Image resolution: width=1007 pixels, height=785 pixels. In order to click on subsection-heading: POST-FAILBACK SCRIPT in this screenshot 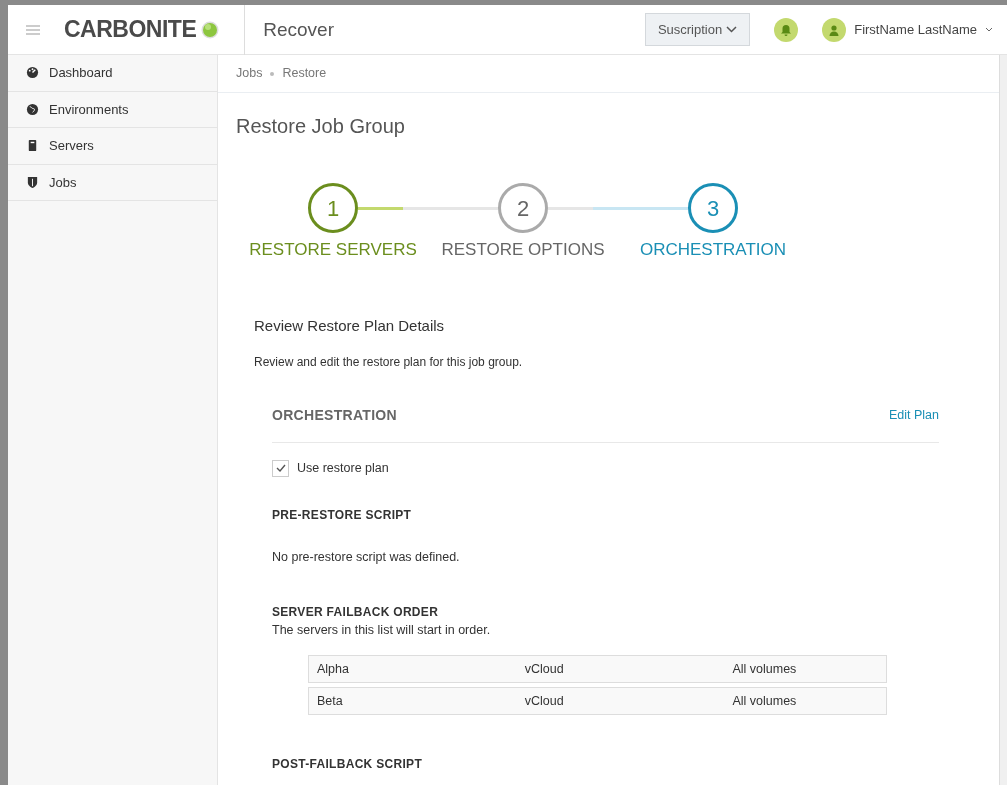, I will do `click(347, 765)`.